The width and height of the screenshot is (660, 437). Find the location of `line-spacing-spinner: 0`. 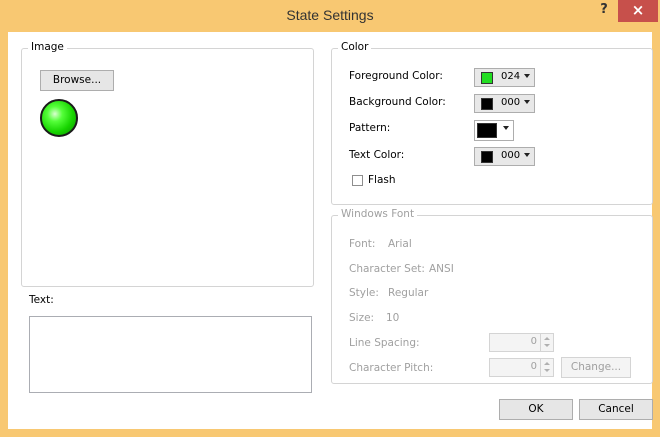

line-spacing-spinner: 0 is located at coordinates (521, 342).